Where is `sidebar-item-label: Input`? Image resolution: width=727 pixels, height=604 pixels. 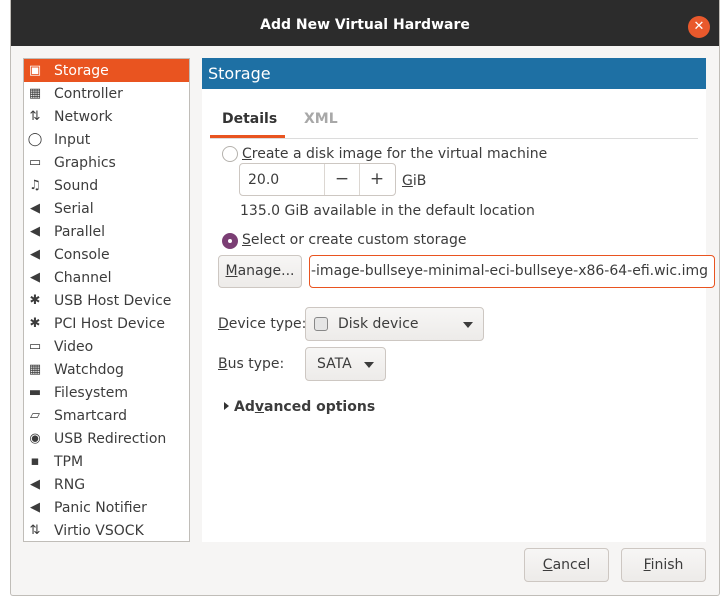 sidebar-item-label: Input is located at coordinates (72, 139).